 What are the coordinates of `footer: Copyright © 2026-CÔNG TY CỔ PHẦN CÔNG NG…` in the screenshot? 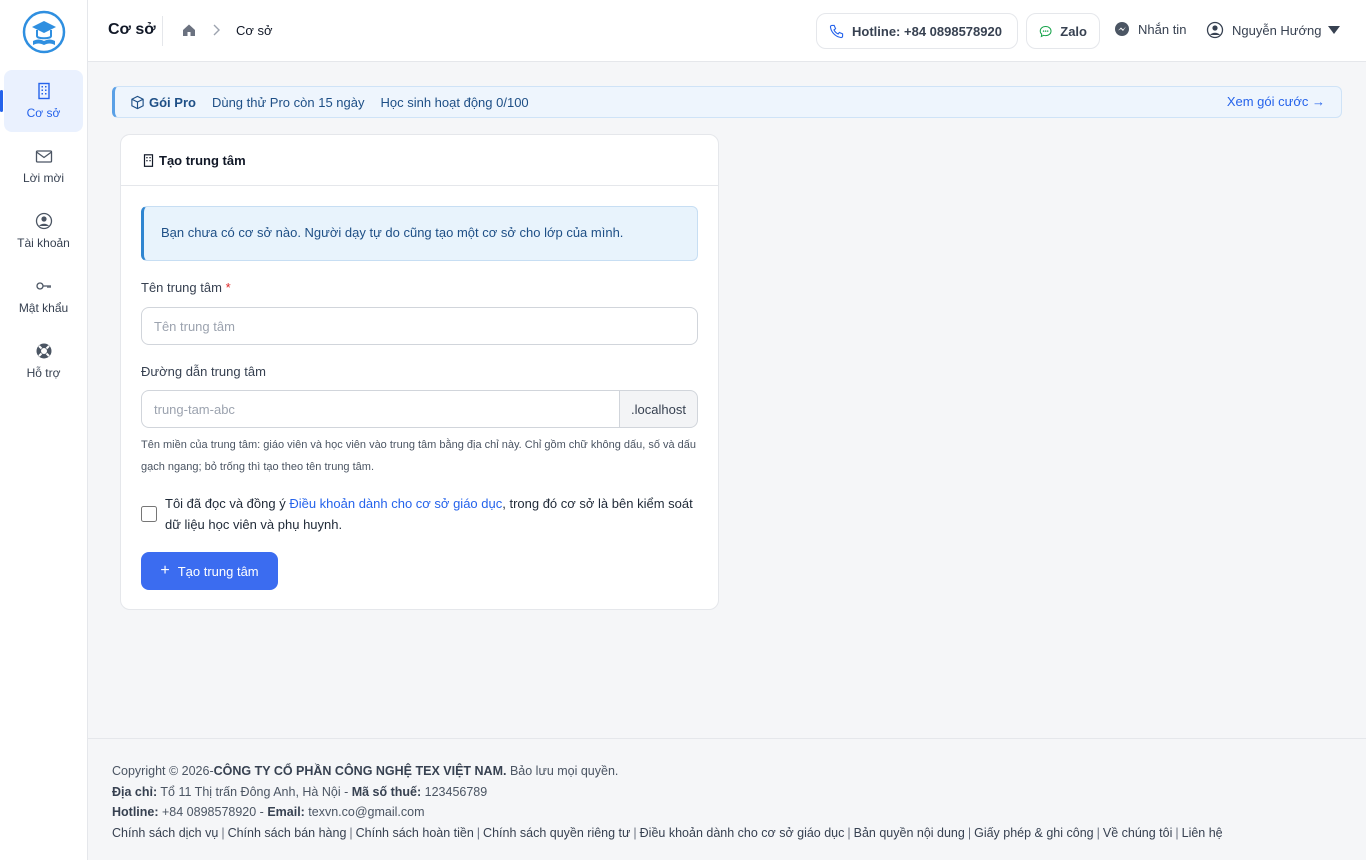 It's located at (727, 799).